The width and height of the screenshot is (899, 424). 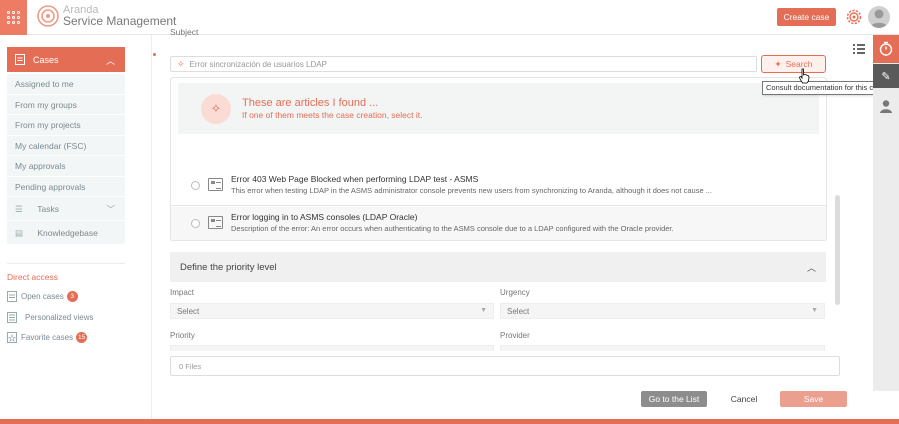 What do you see at coordinates (66, 84) in the screenshot?
I see `sidebar-item-assigned-to-me: Assigned to me` at bounding box center [66, 84].